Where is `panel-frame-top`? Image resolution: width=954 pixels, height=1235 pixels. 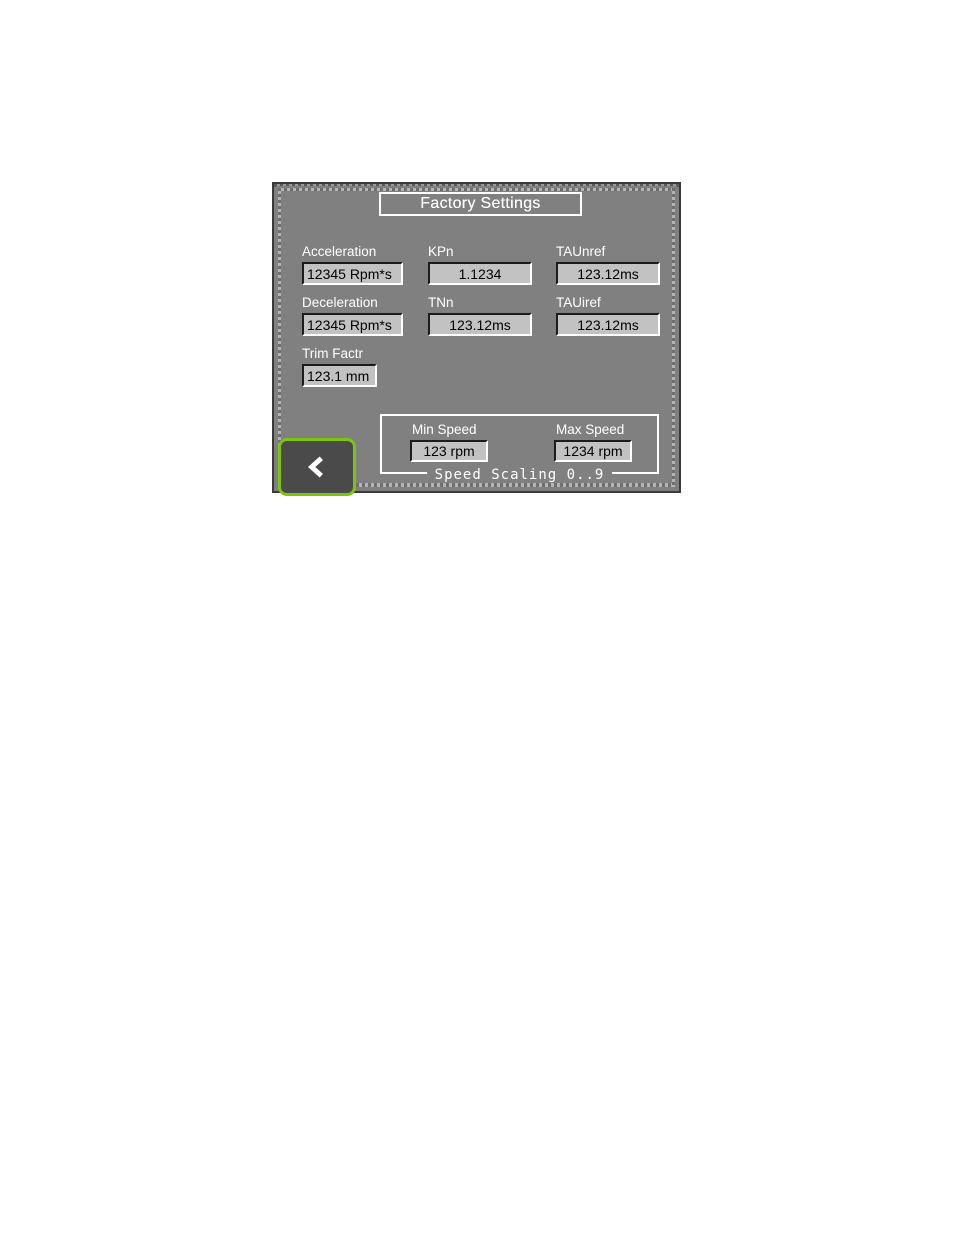
panel-frame-top is located at coordinates (476, 189).